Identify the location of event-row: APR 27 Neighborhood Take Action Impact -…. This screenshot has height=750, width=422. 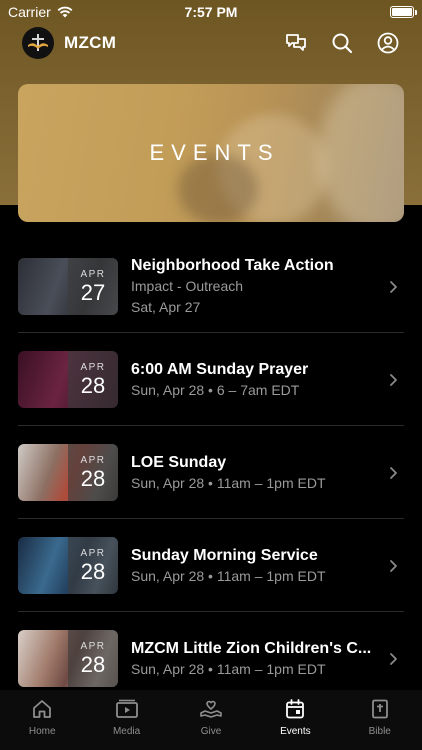
(211, 286).